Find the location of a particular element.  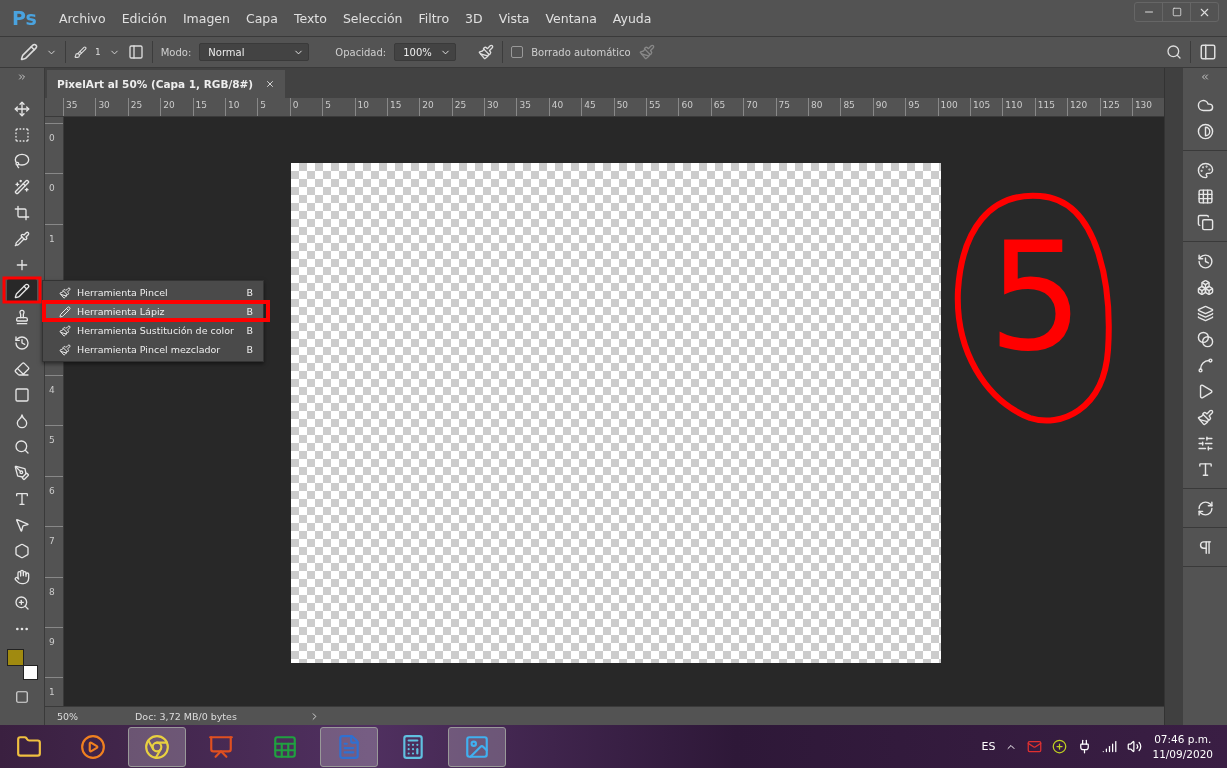

ruler-label: 80 is located at coordinates (824, 107).